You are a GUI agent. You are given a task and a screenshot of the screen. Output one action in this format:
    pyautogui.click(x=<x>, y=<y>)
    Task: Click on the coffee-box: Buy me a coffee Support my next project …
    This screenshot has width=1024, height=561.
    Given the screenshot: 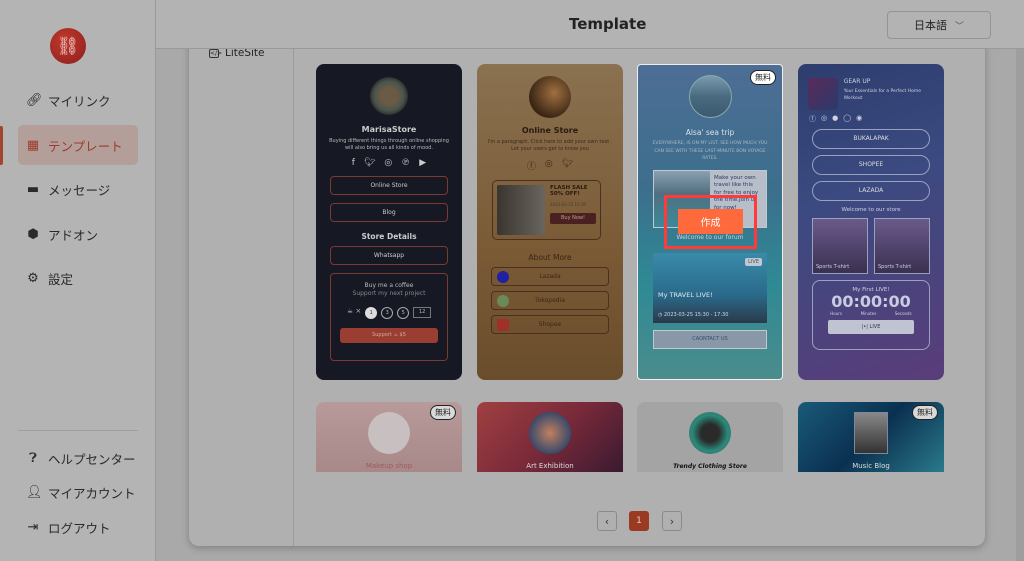 What is the action you would take?
    pyautogui.click(x=389, y=317)
    